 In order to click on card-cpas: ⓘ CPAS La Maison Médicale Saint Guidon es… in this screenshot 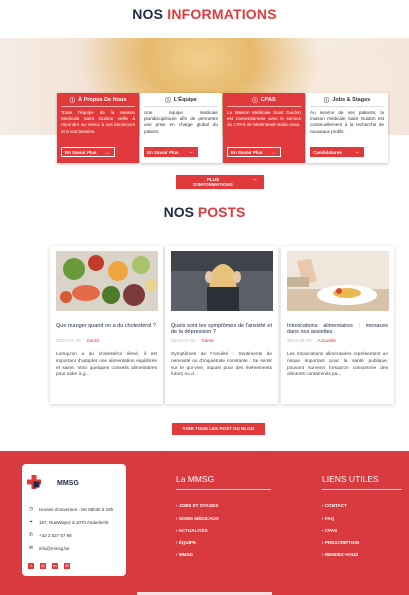, I will do `click(264, 128)`.